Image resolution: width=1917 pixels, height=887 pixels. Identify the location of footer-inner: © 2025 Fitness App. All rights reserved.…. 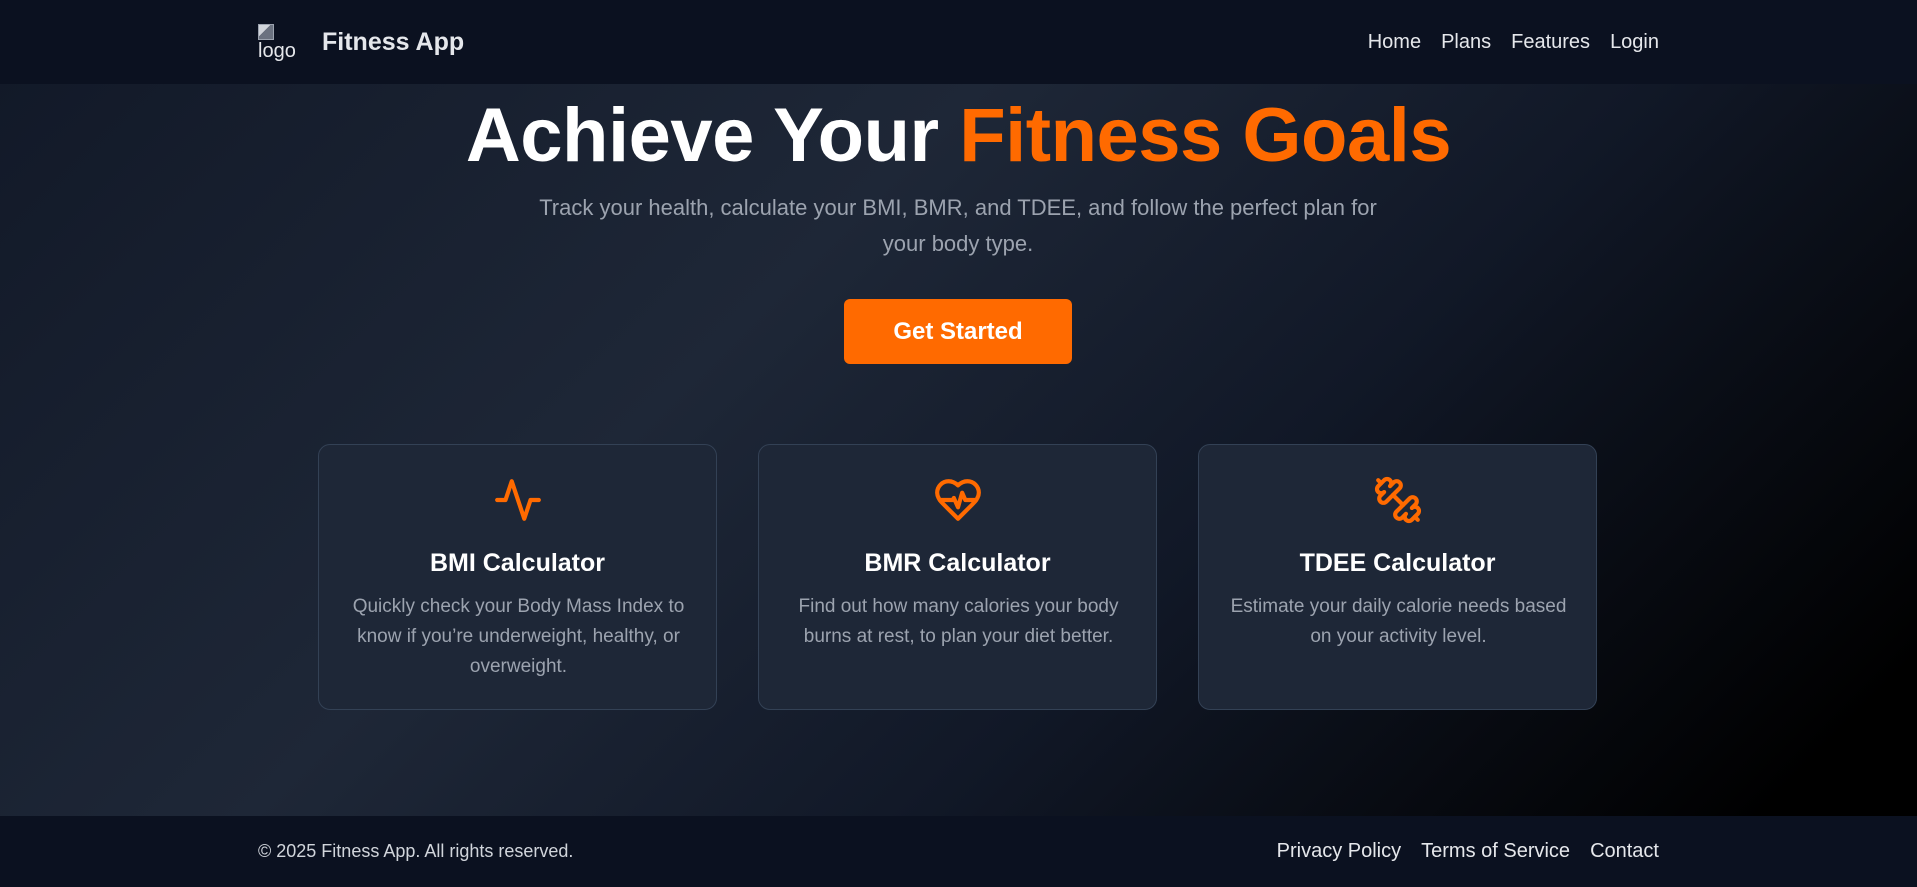
(958, 851).